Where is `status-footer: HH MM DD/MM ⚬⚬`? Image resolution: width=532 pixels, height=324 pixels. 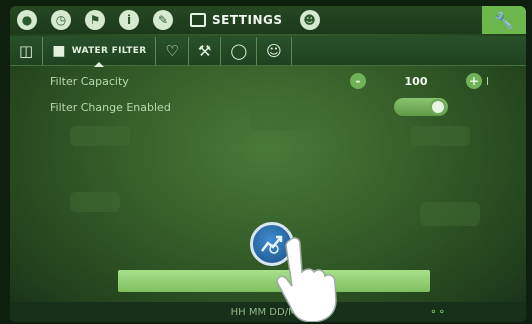 status-footer: HH MM DD/MM ⚬⚬ is located at coordinates (268, 312).